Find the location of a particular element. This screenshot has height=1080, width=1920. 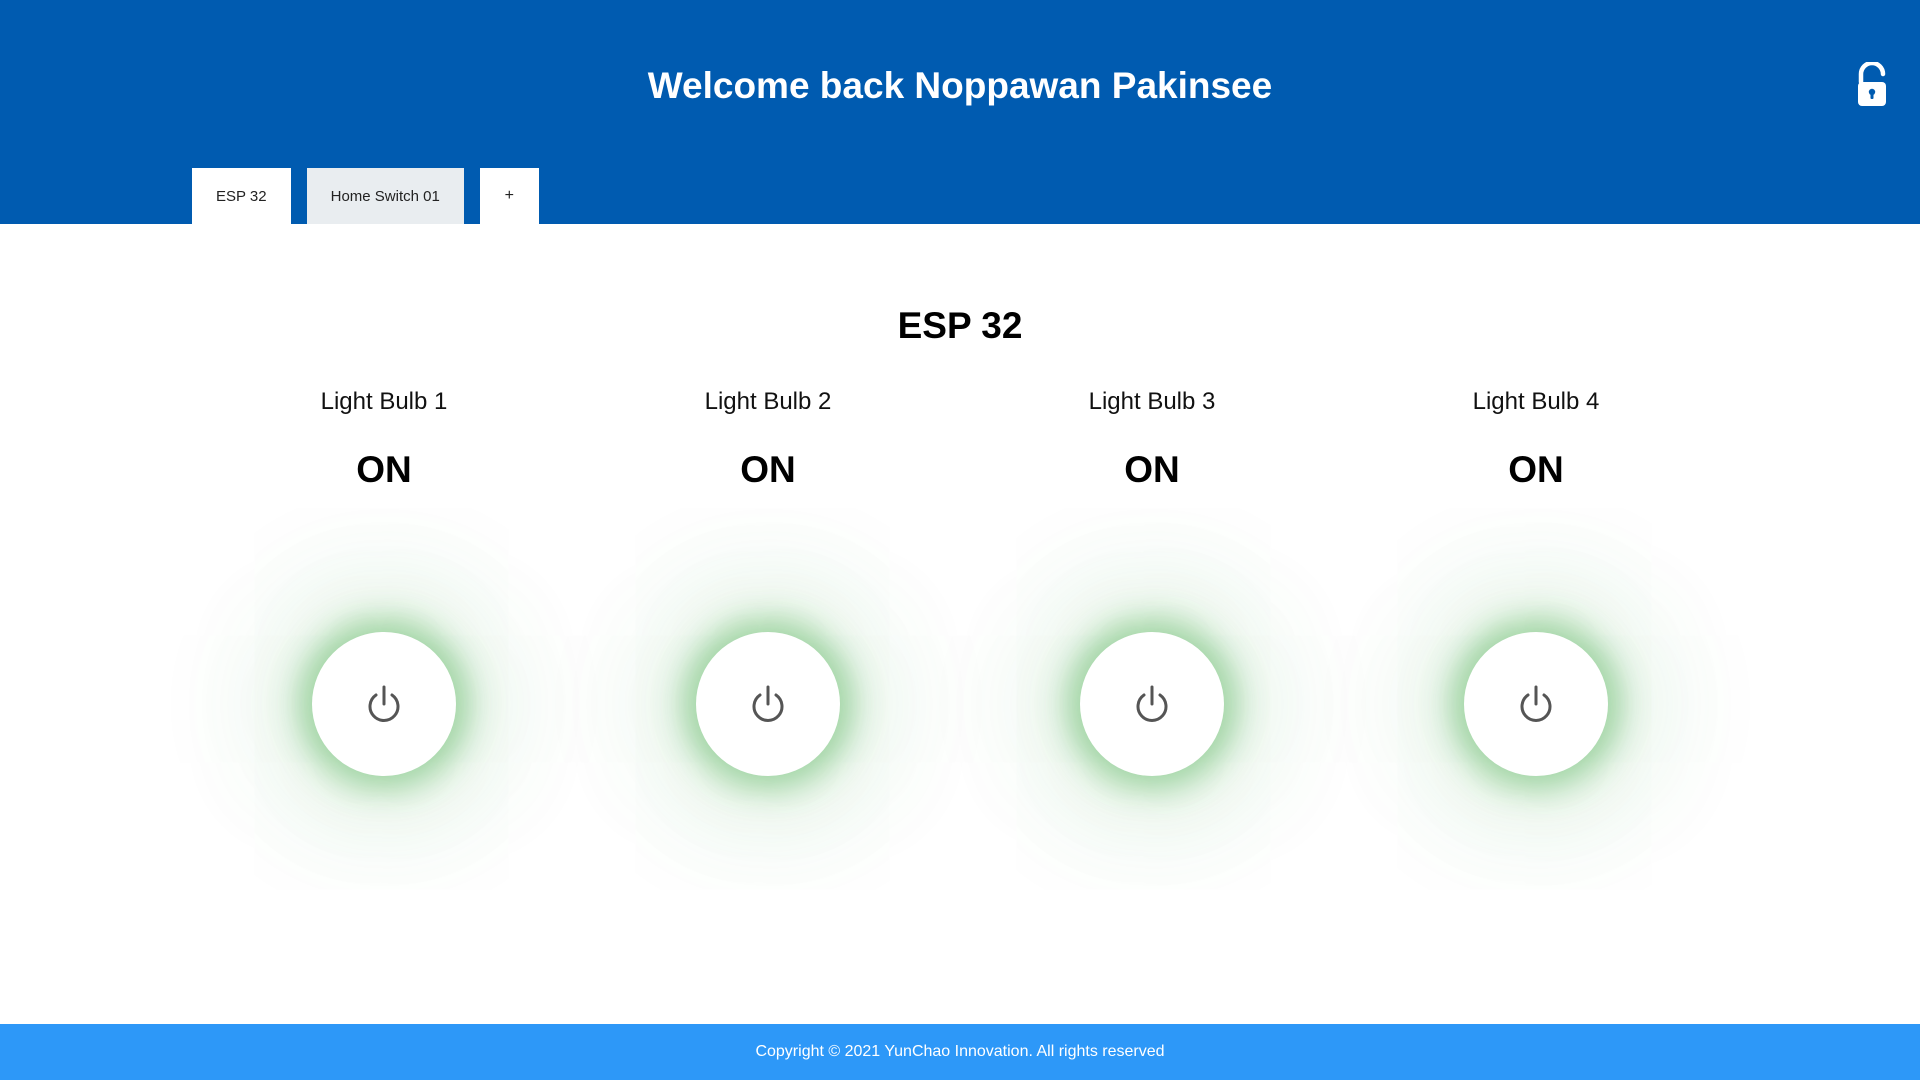

device-group-title: ESP 32 is located at coordinates (960, 325).